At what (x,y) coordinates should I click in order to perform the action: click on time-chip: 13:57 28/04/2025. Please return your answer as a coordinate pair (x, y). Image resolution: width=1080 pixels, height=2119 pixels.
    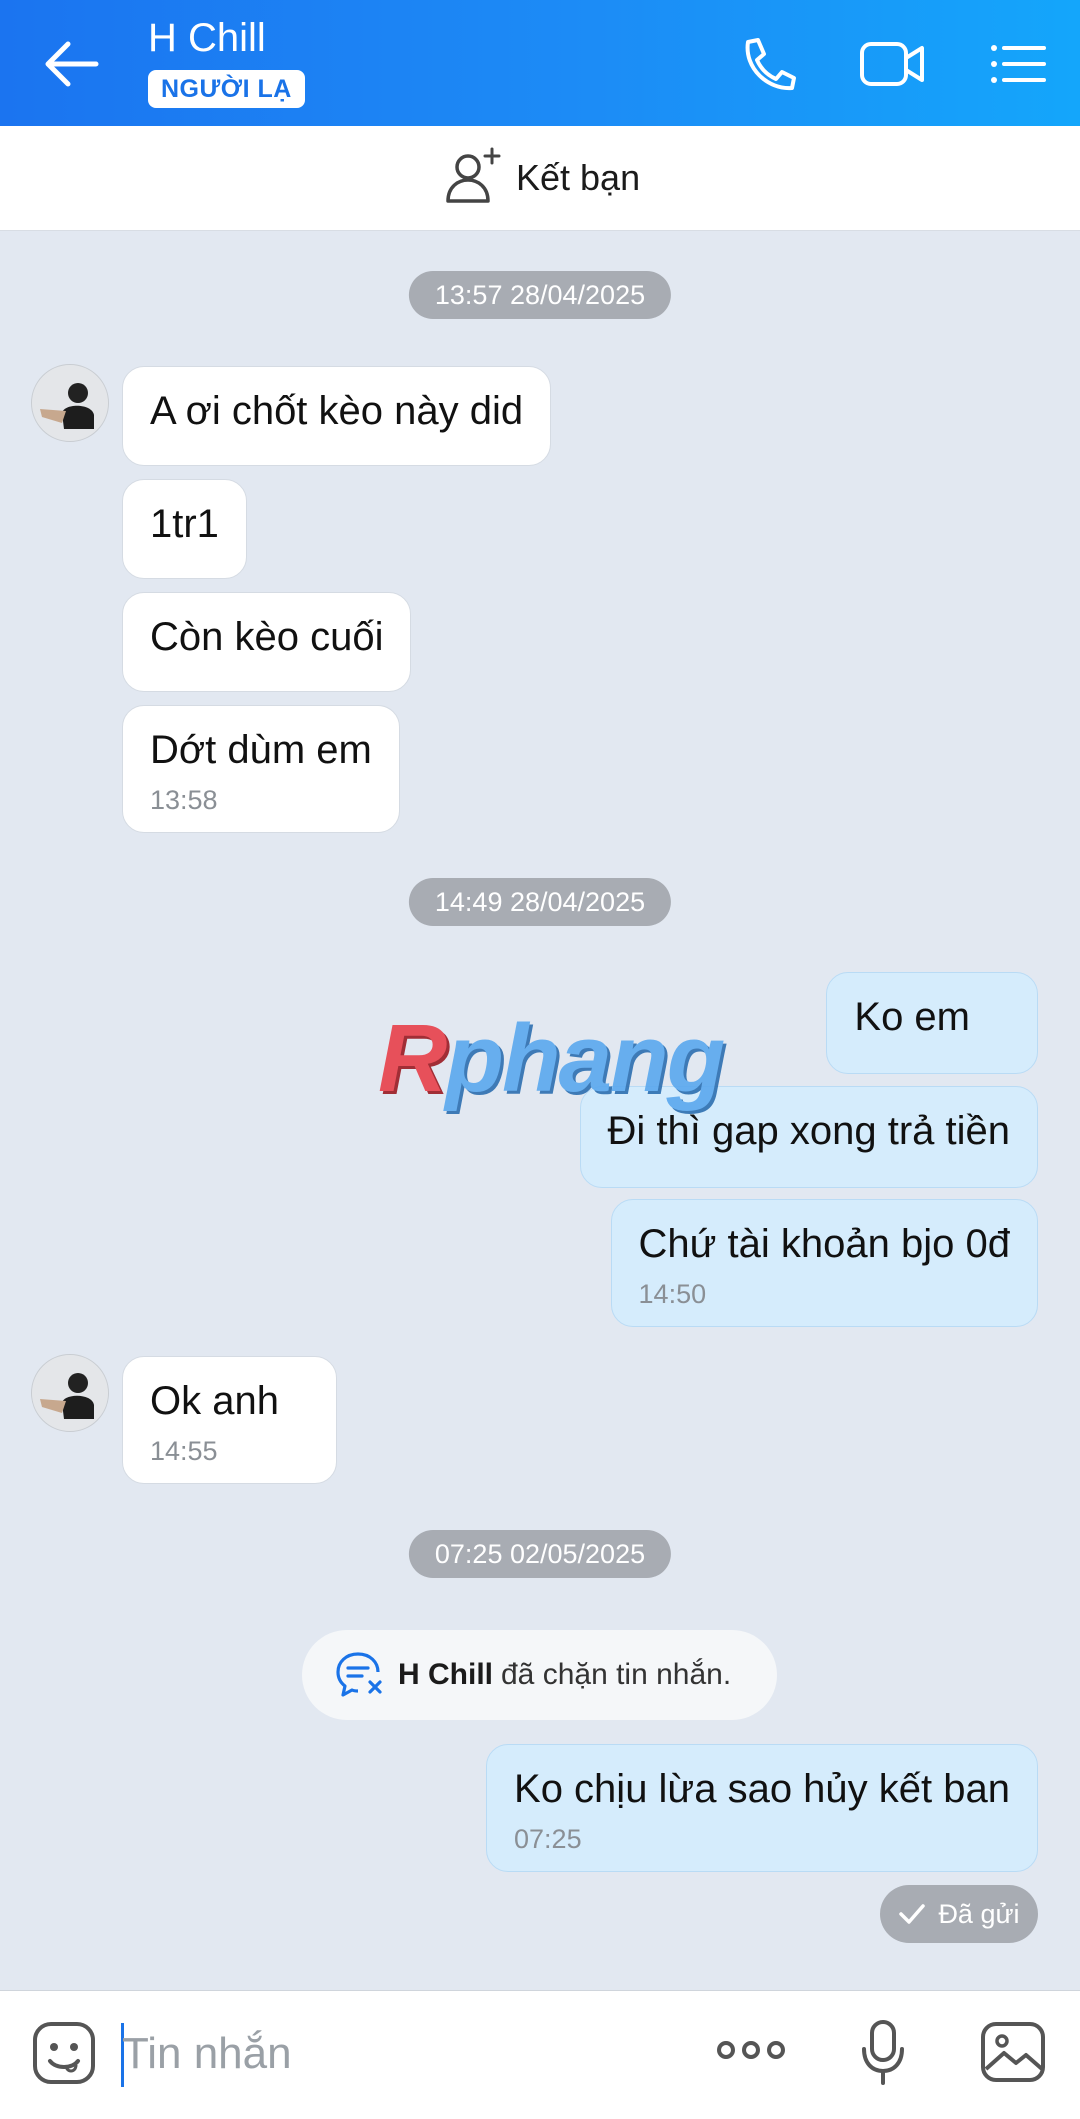
    Looking at the image, I should click on (540, 295).